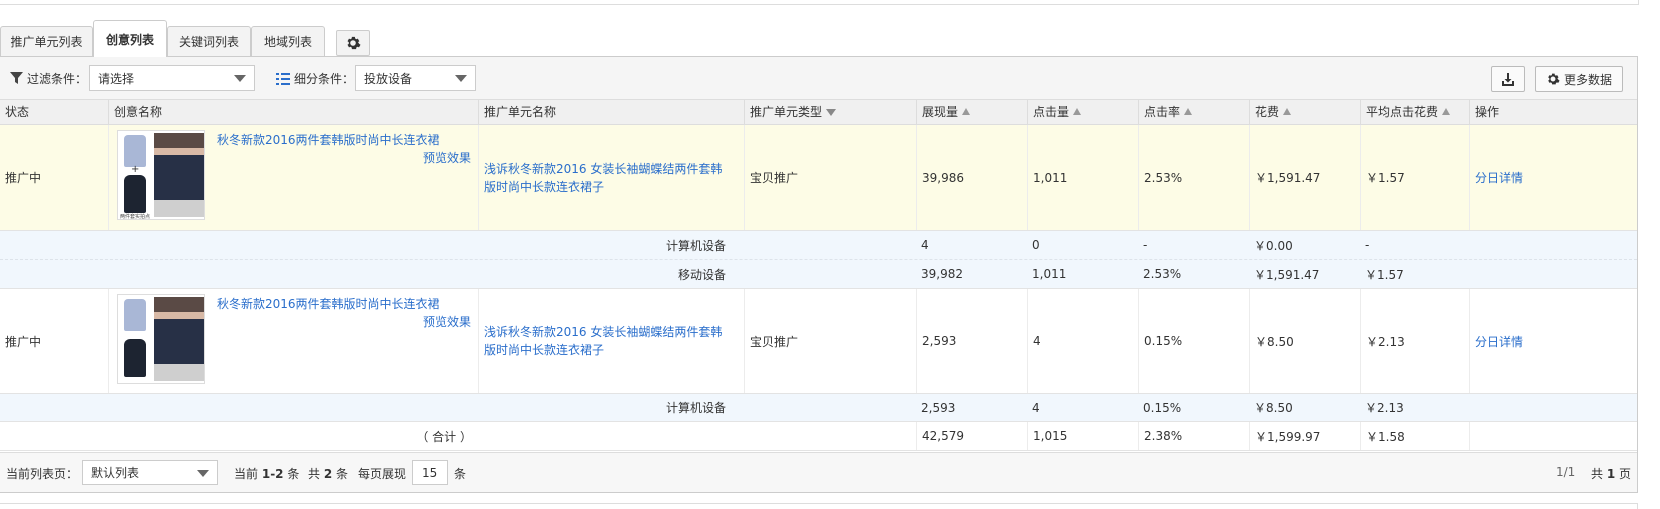 The image size is (1660, 509). I want to click on download-icon, so click(1508, 79).